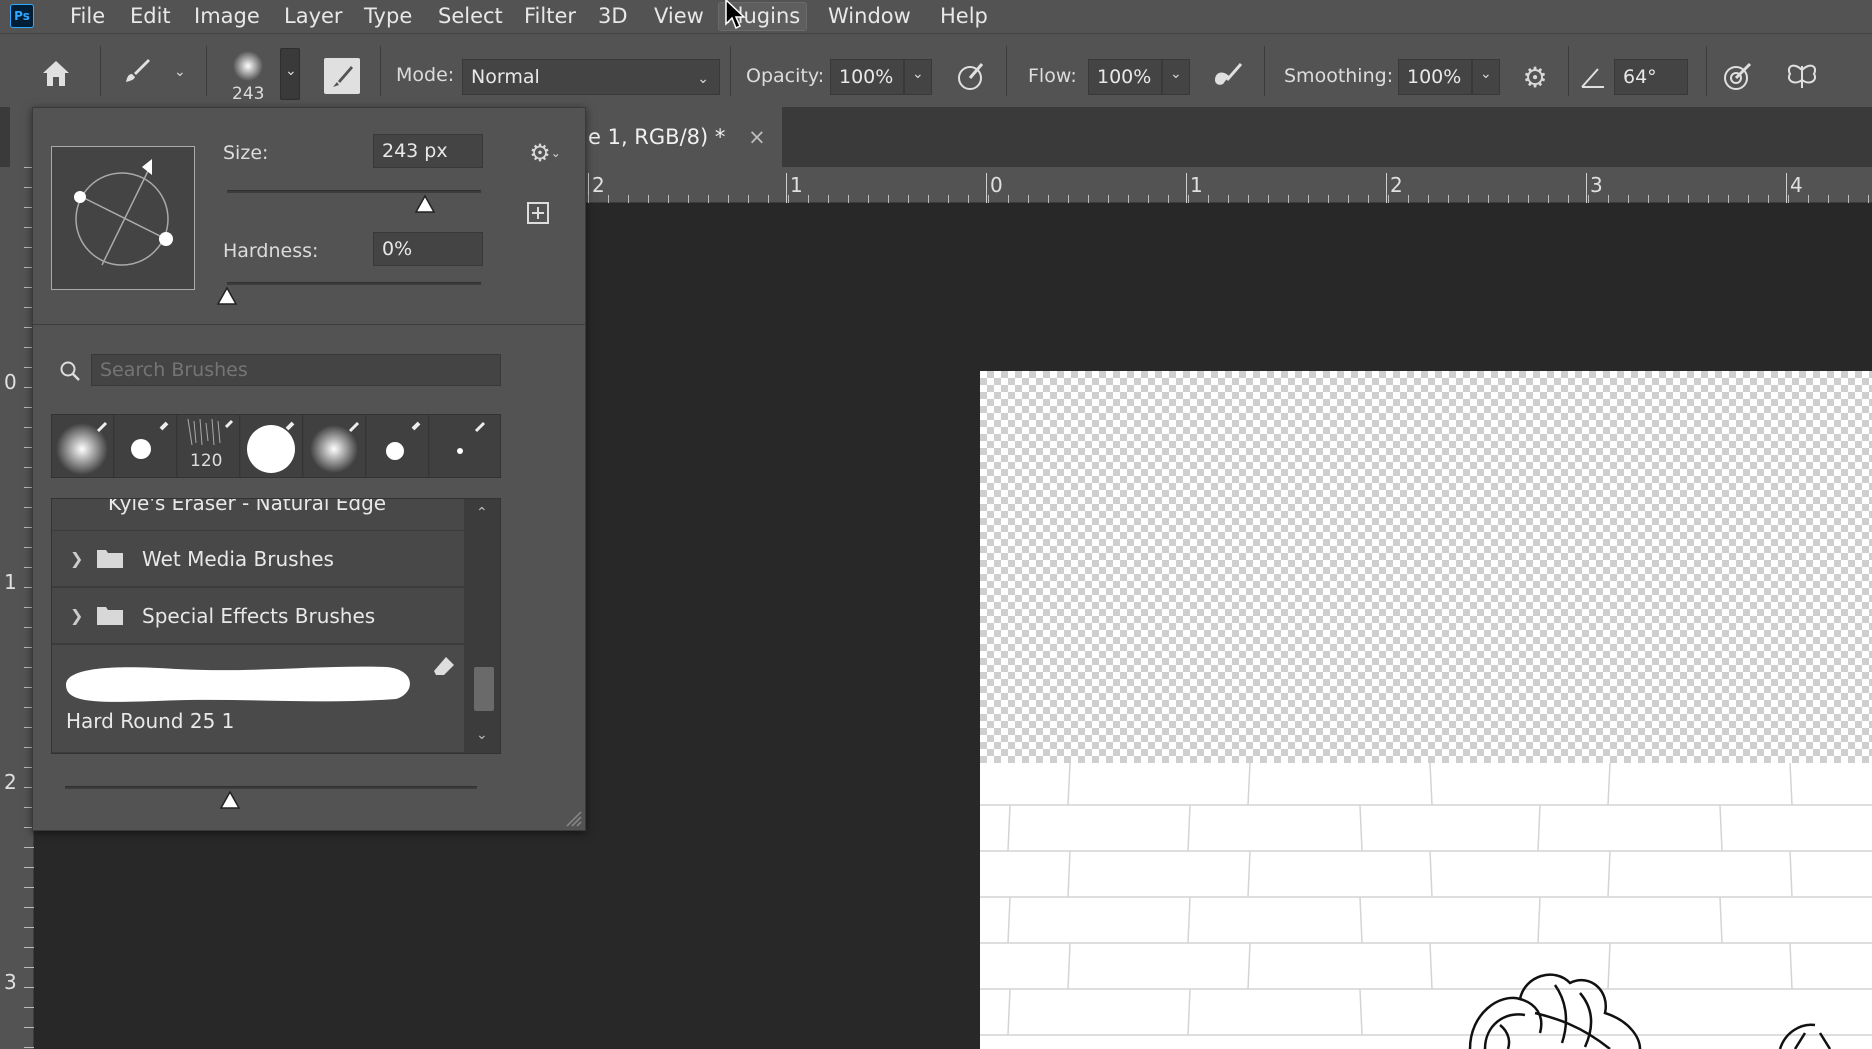  What do you see at coordinates (238, 684) in the screenshot?
I see `brush-stroke-preview` at bounding box center [238, 684].